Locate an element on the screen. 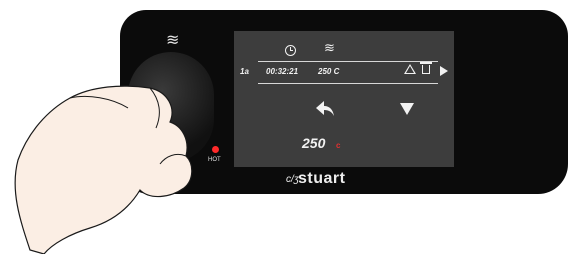  down-arrow-icon is located at coordinates (407, 109).